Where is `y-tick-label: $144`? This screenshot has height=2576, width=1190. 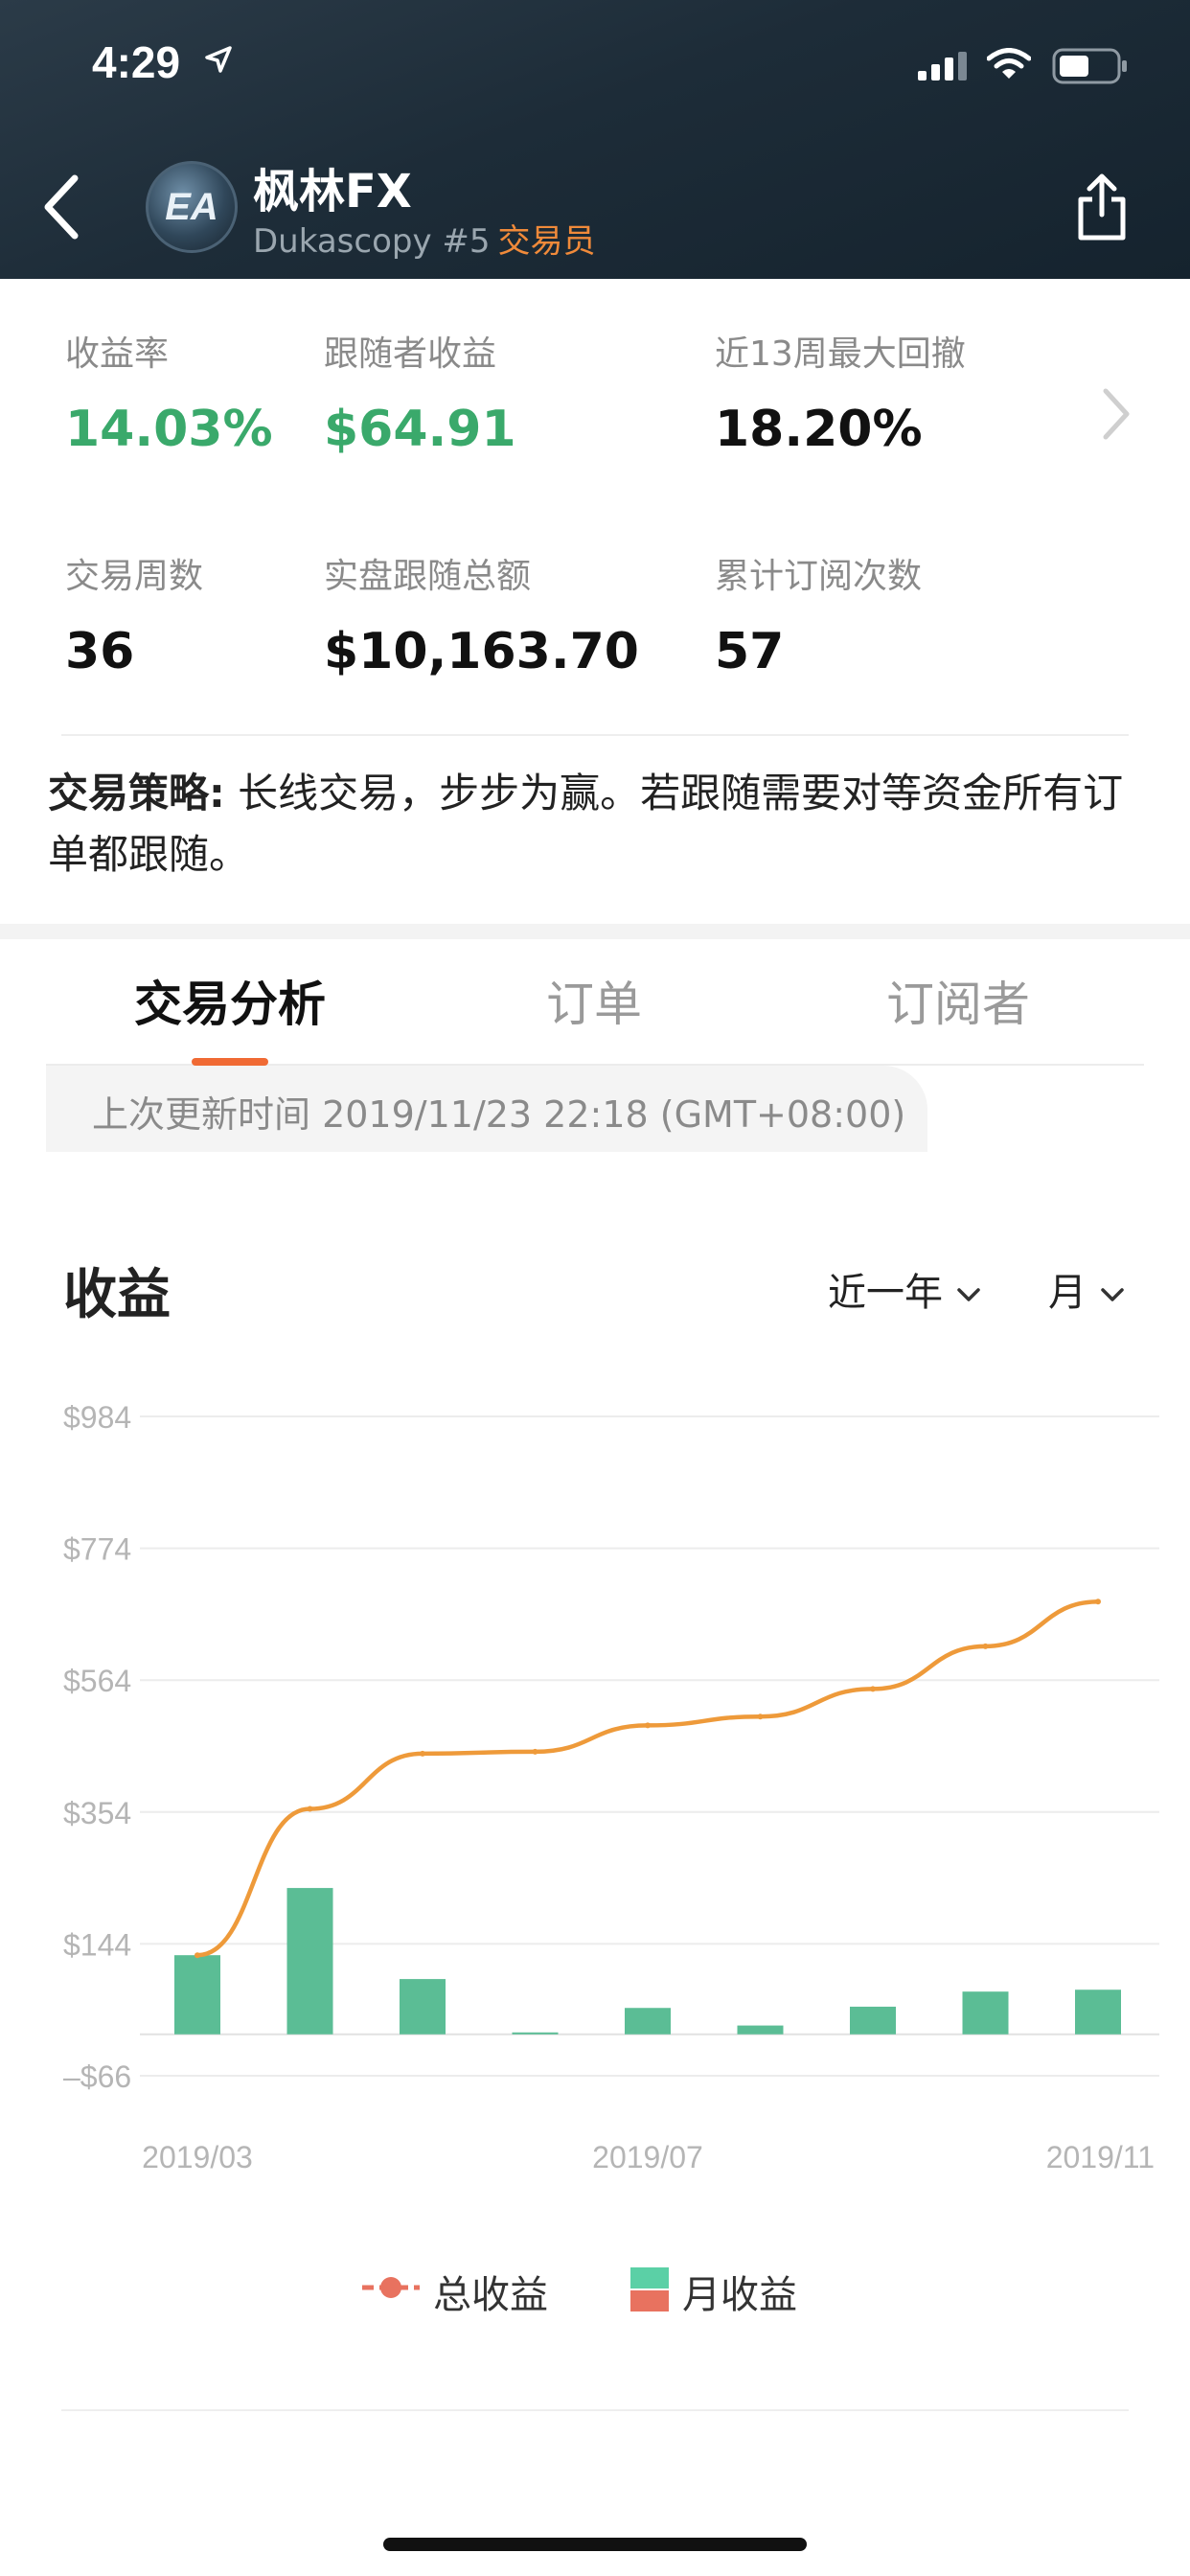 y-tick-label: $144 is located at coordinates (97, 1944).